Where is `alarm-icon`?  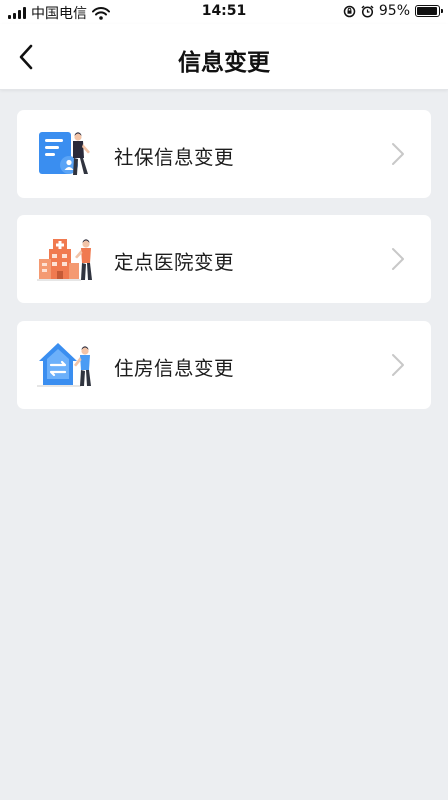 alarm-icon is located at coordinates (367, 11).